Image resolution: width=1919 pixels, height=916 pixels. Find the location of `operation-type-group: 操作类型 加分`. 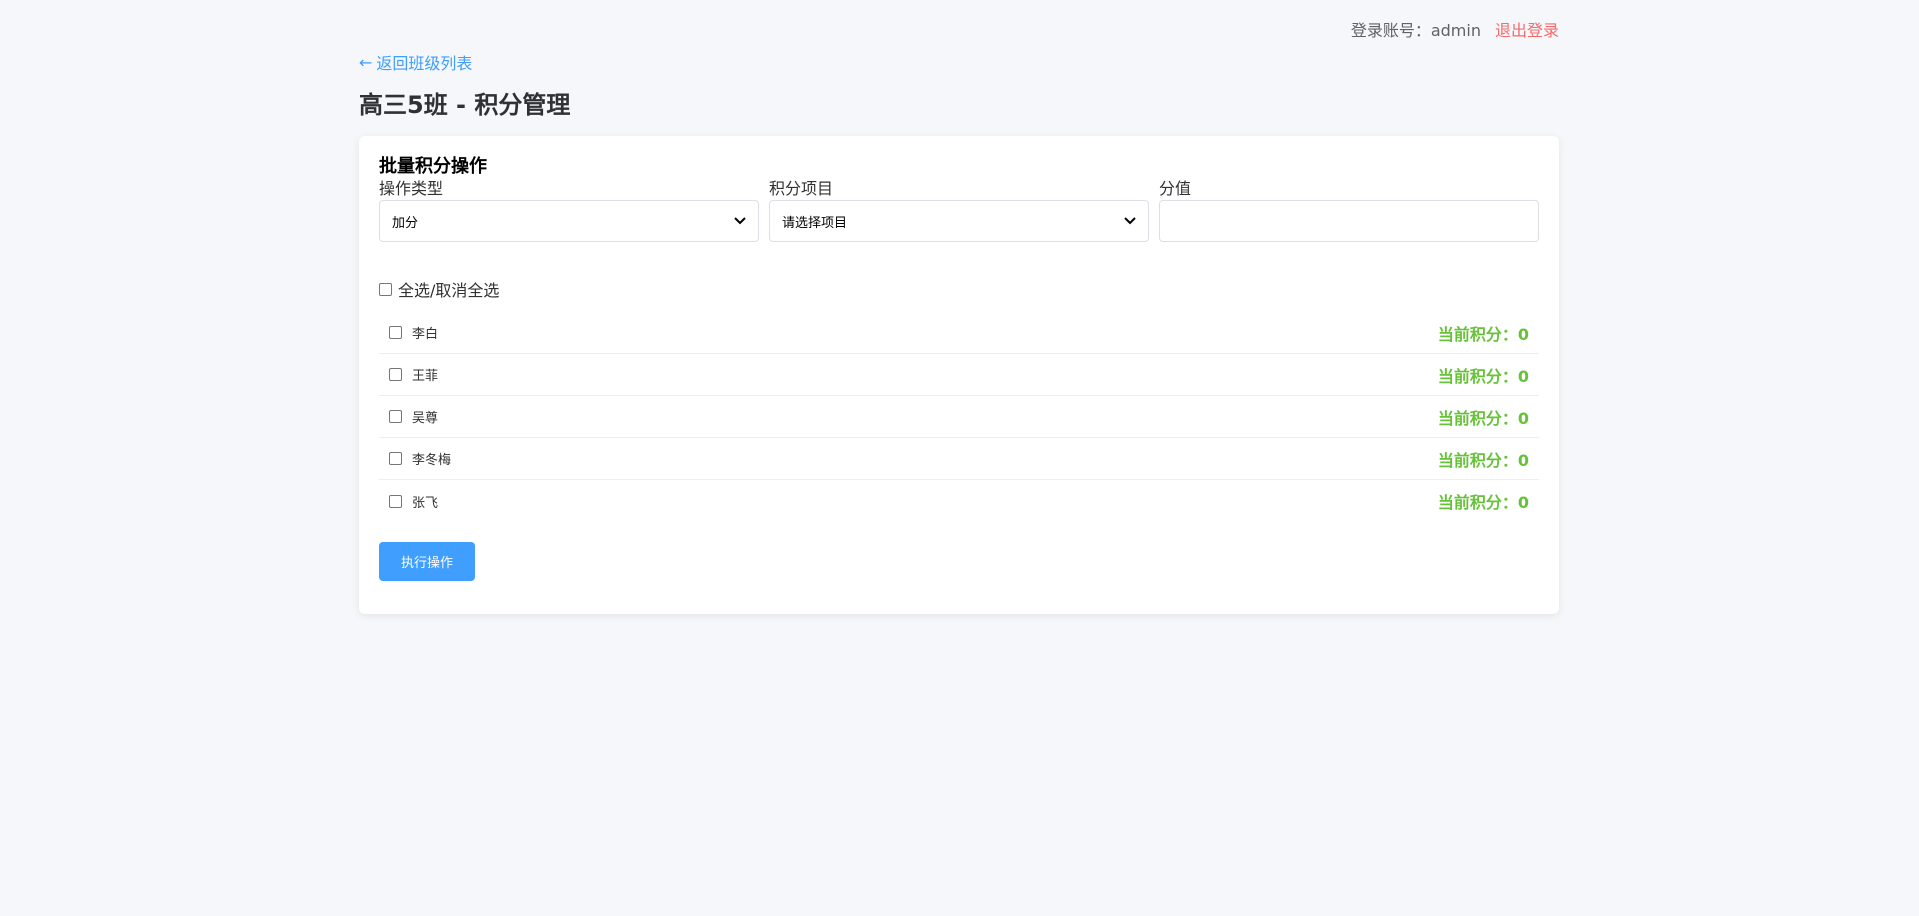

operation-type-group: 操作类型 加分 is located at coordinates (569, 210).